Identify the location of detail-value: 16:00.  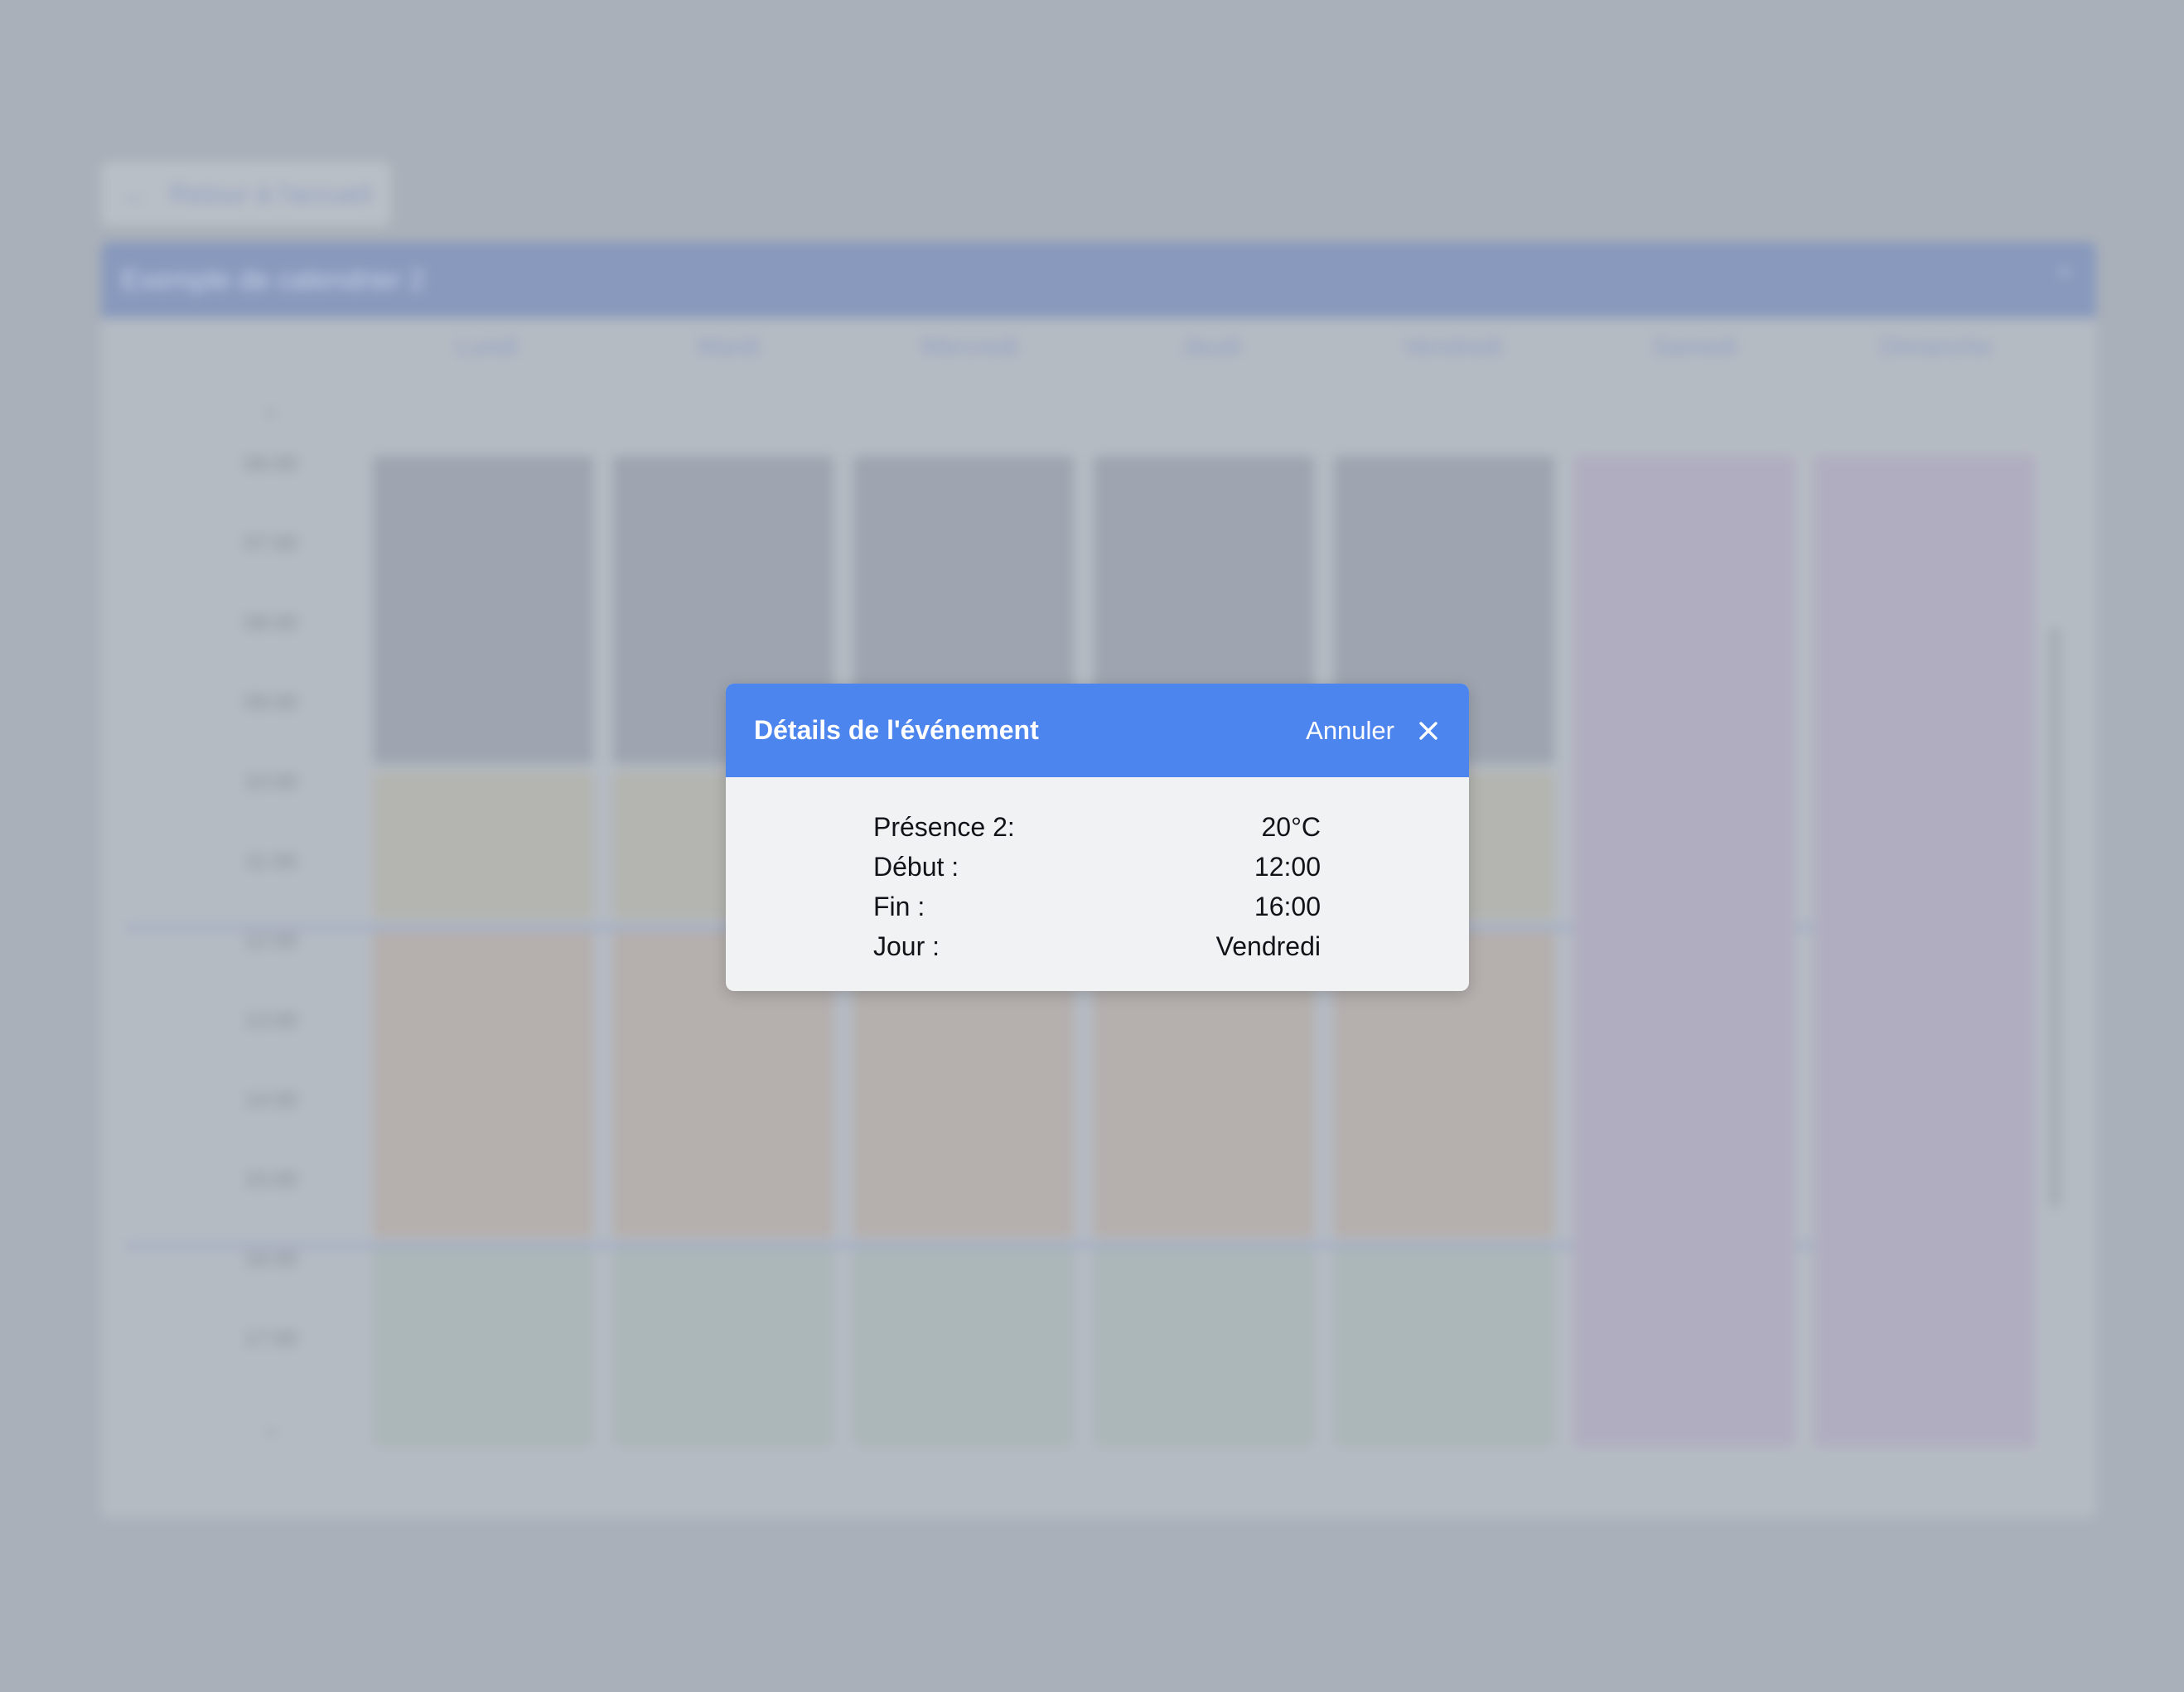
(1287, 906).